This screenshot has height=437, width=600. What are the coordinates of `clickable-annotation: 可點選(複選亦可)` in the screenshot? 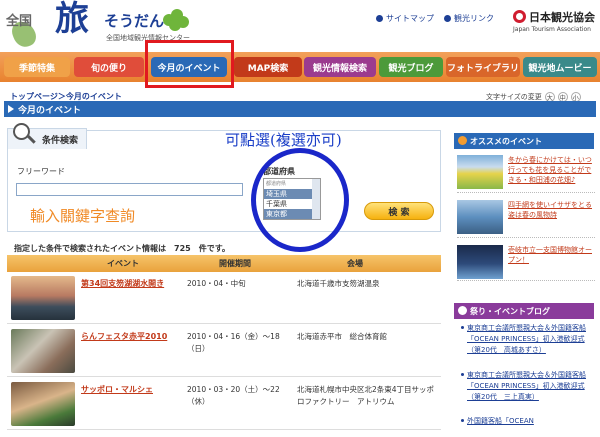 It's located at (283, 140).